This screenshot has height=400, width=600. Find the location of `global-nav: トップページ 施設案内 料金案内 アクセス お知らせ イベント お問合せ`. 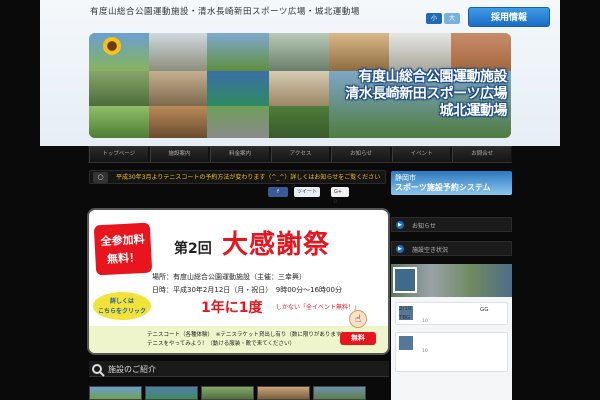

global-nav: トップページ 施設案内 料金案内 アクセス お知らせ イベント お問合せ is located at coordinates (300, 154).